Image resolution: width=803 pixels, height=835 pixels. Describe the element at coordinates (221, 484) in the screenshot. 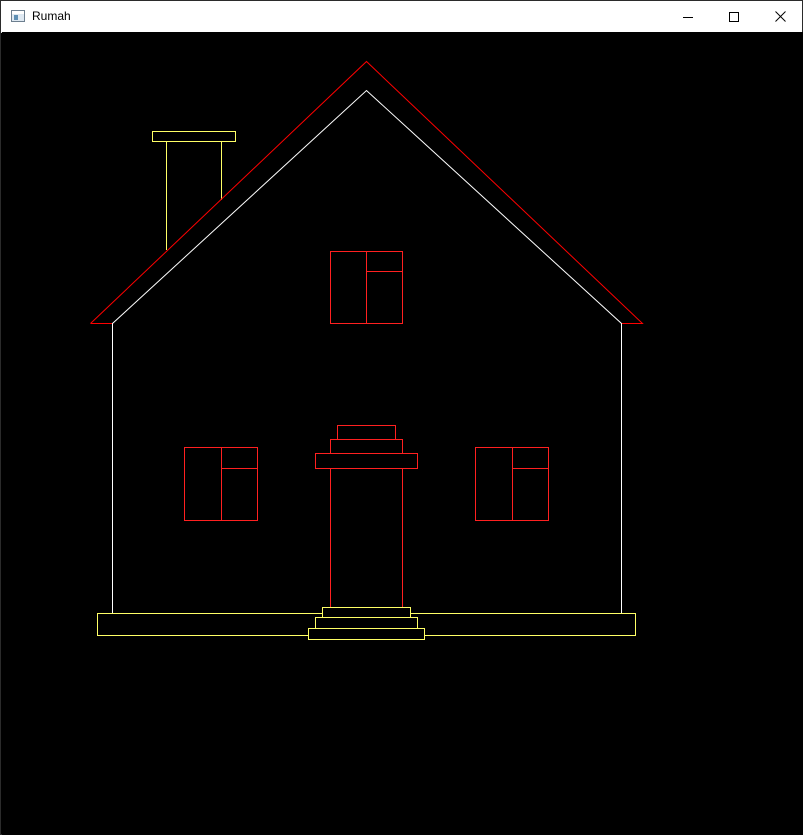

I see `window-left` at that location.